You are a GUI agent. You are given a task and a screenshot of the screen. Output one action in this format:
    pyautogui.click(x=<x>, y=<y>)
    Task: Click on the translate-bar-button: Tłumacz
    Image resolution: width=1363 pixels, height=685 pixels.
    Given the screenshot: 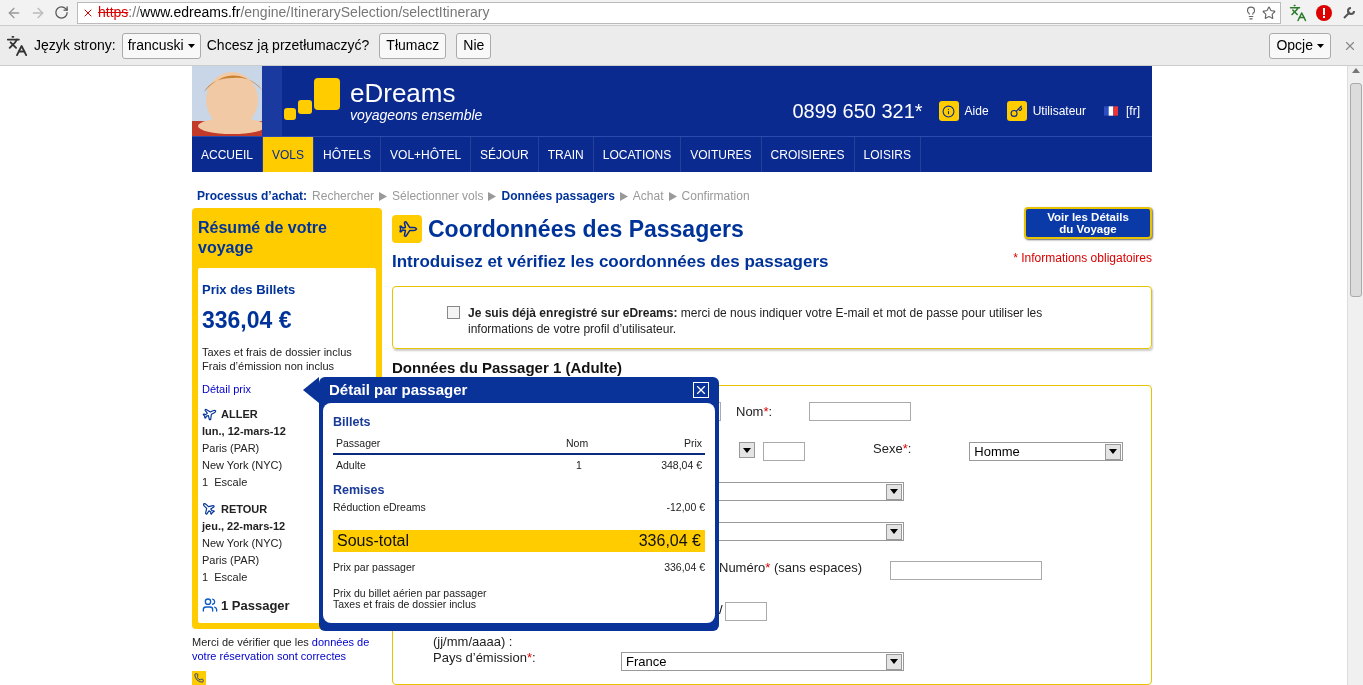 What is the action you would take?
    pyautogui.click(x=413, y=45)
    